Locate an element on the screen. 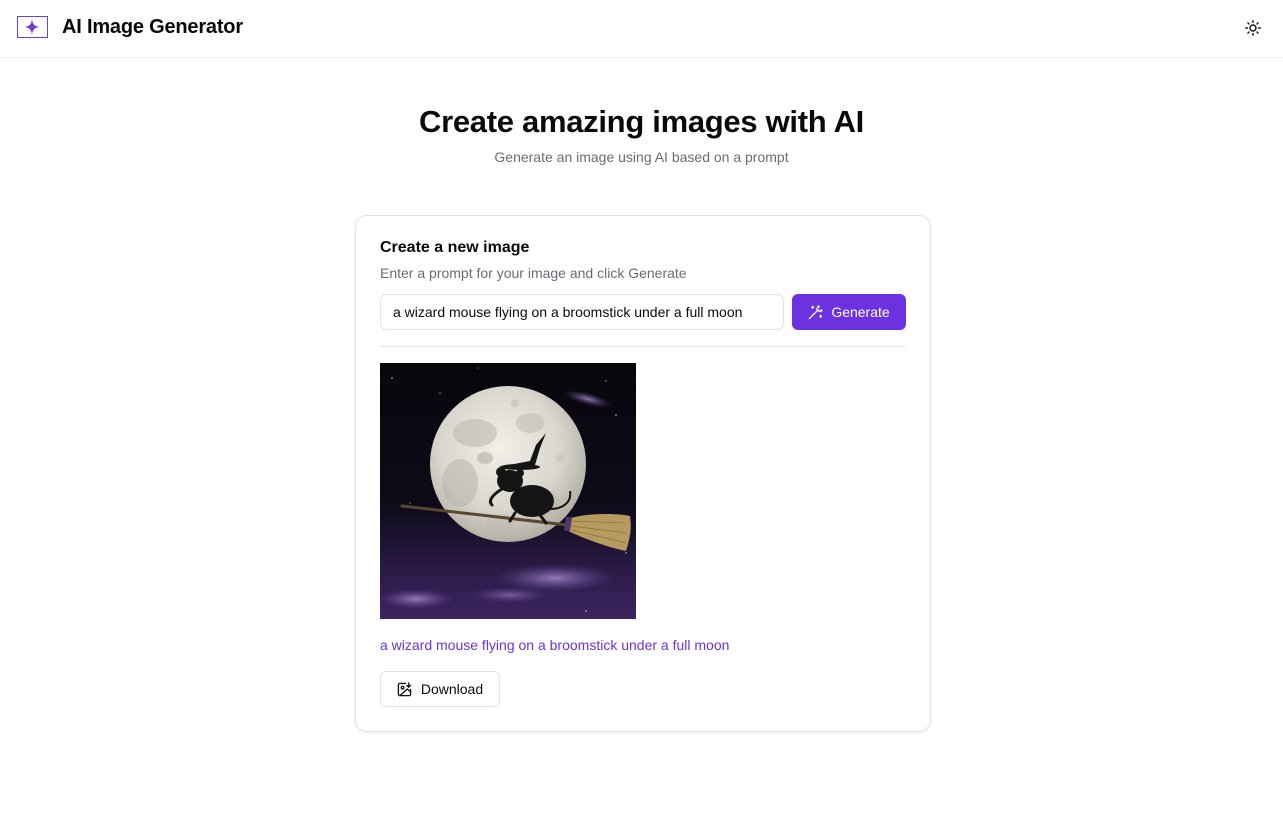 Image resolution: width=1283 pixels, height=815 pixels. generated-image is located at coordinates (508, 491).